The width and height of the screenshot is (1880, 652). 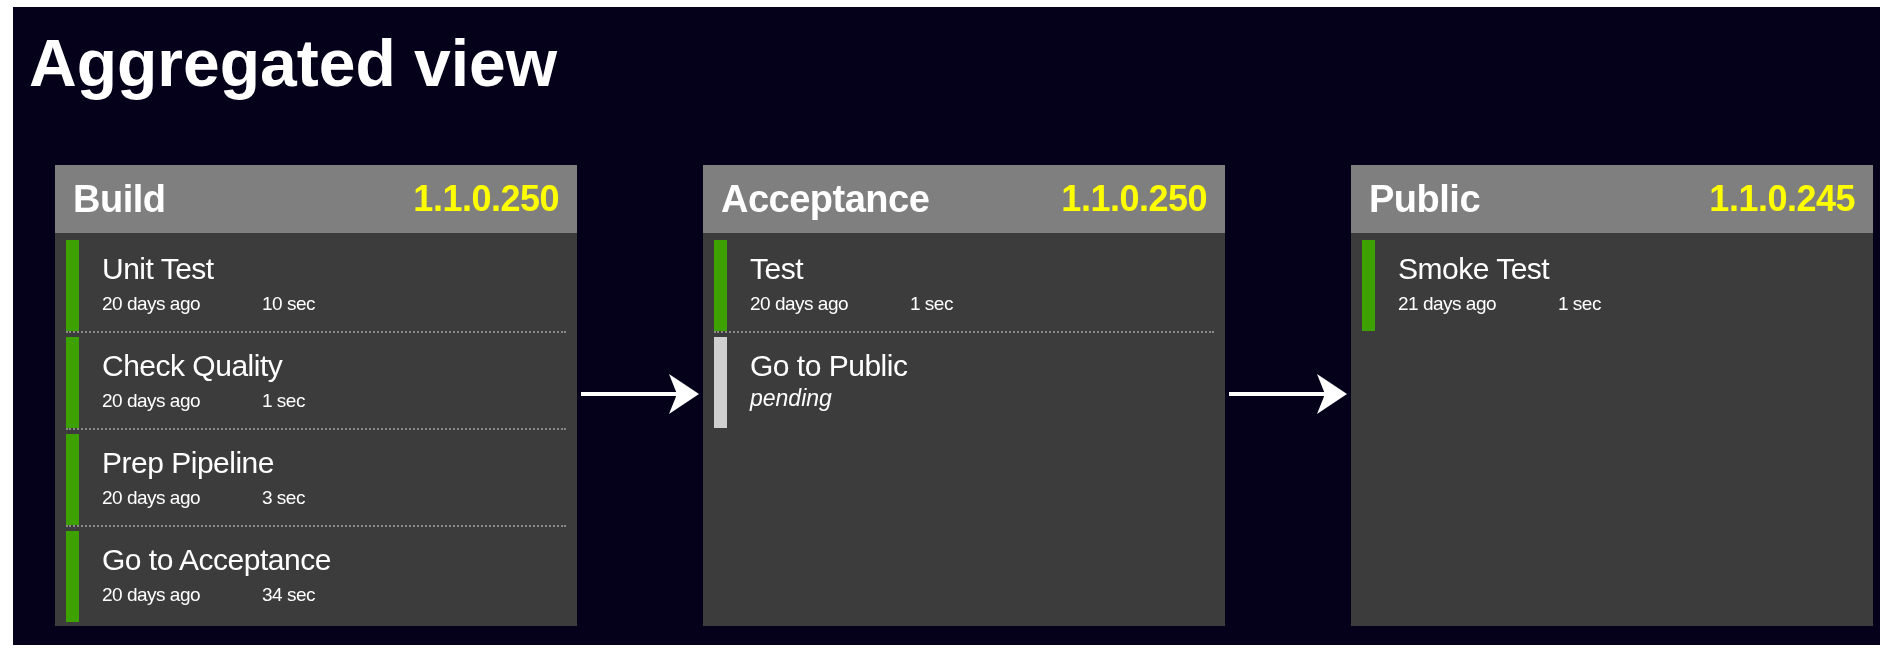 What do you see at coordinates (192, 366) in the screenshot?
I see `job-name: Check Quality` at bounding box center [192, 366].